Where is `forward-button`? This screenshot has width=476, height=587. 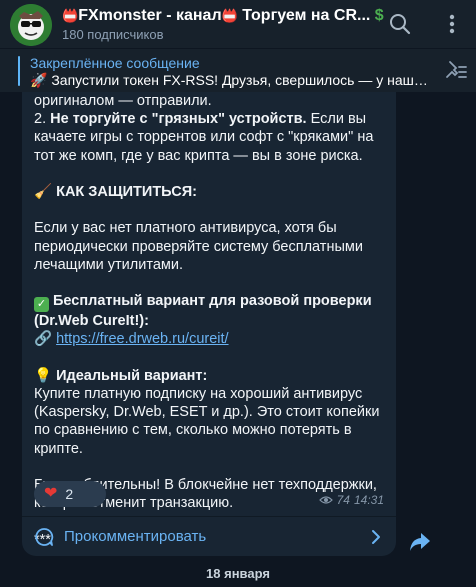 forward-button is located at coordinates (420, 542).